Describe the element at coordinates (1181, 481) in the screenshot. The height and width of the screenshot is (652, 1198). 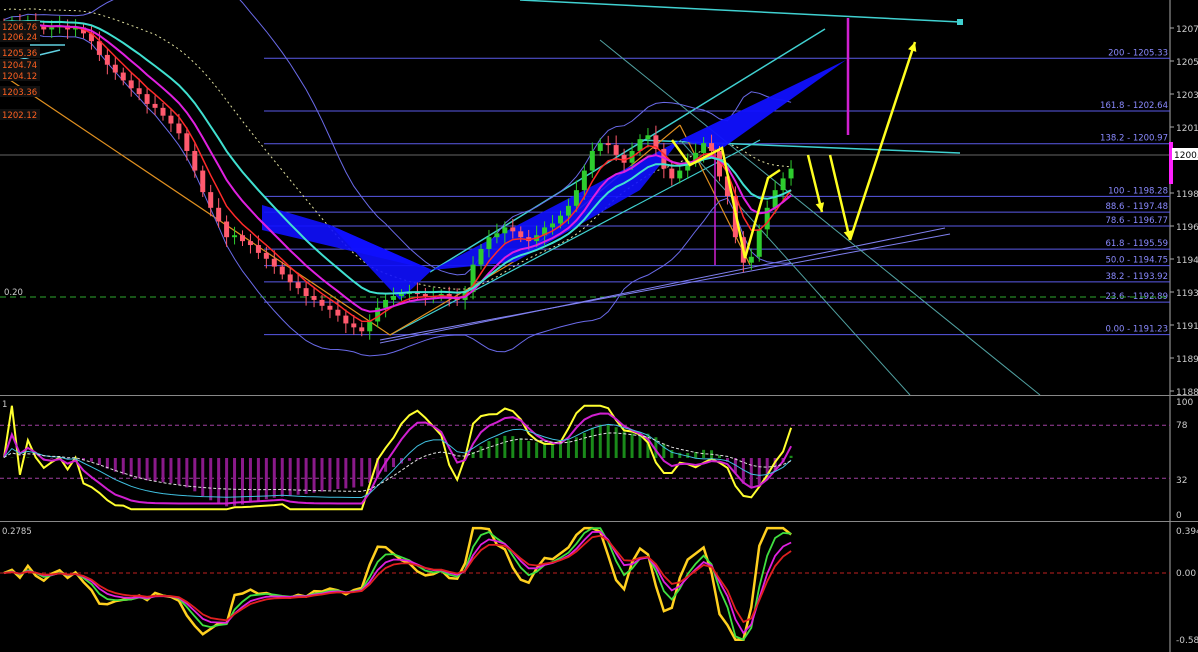
I see `osc-tick-label: 32` at that location.